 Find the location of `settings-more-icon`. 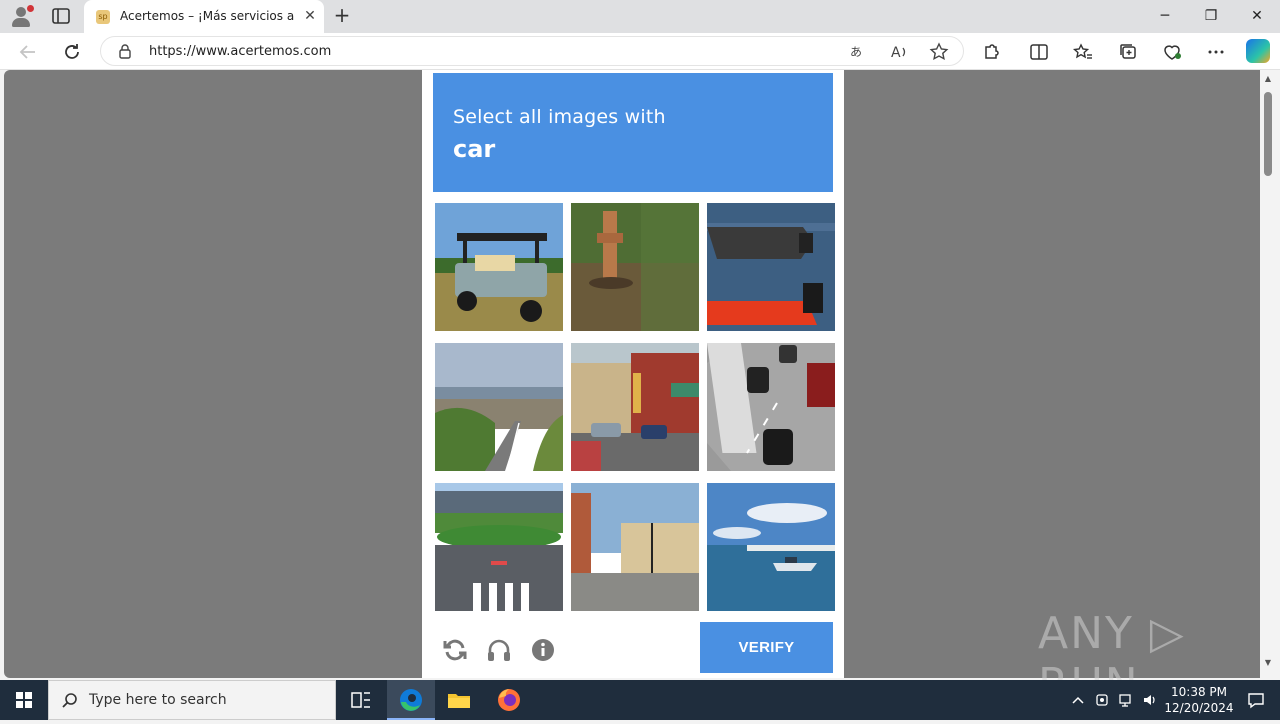

settings-more-icon is located at coordinates (1216, 52).